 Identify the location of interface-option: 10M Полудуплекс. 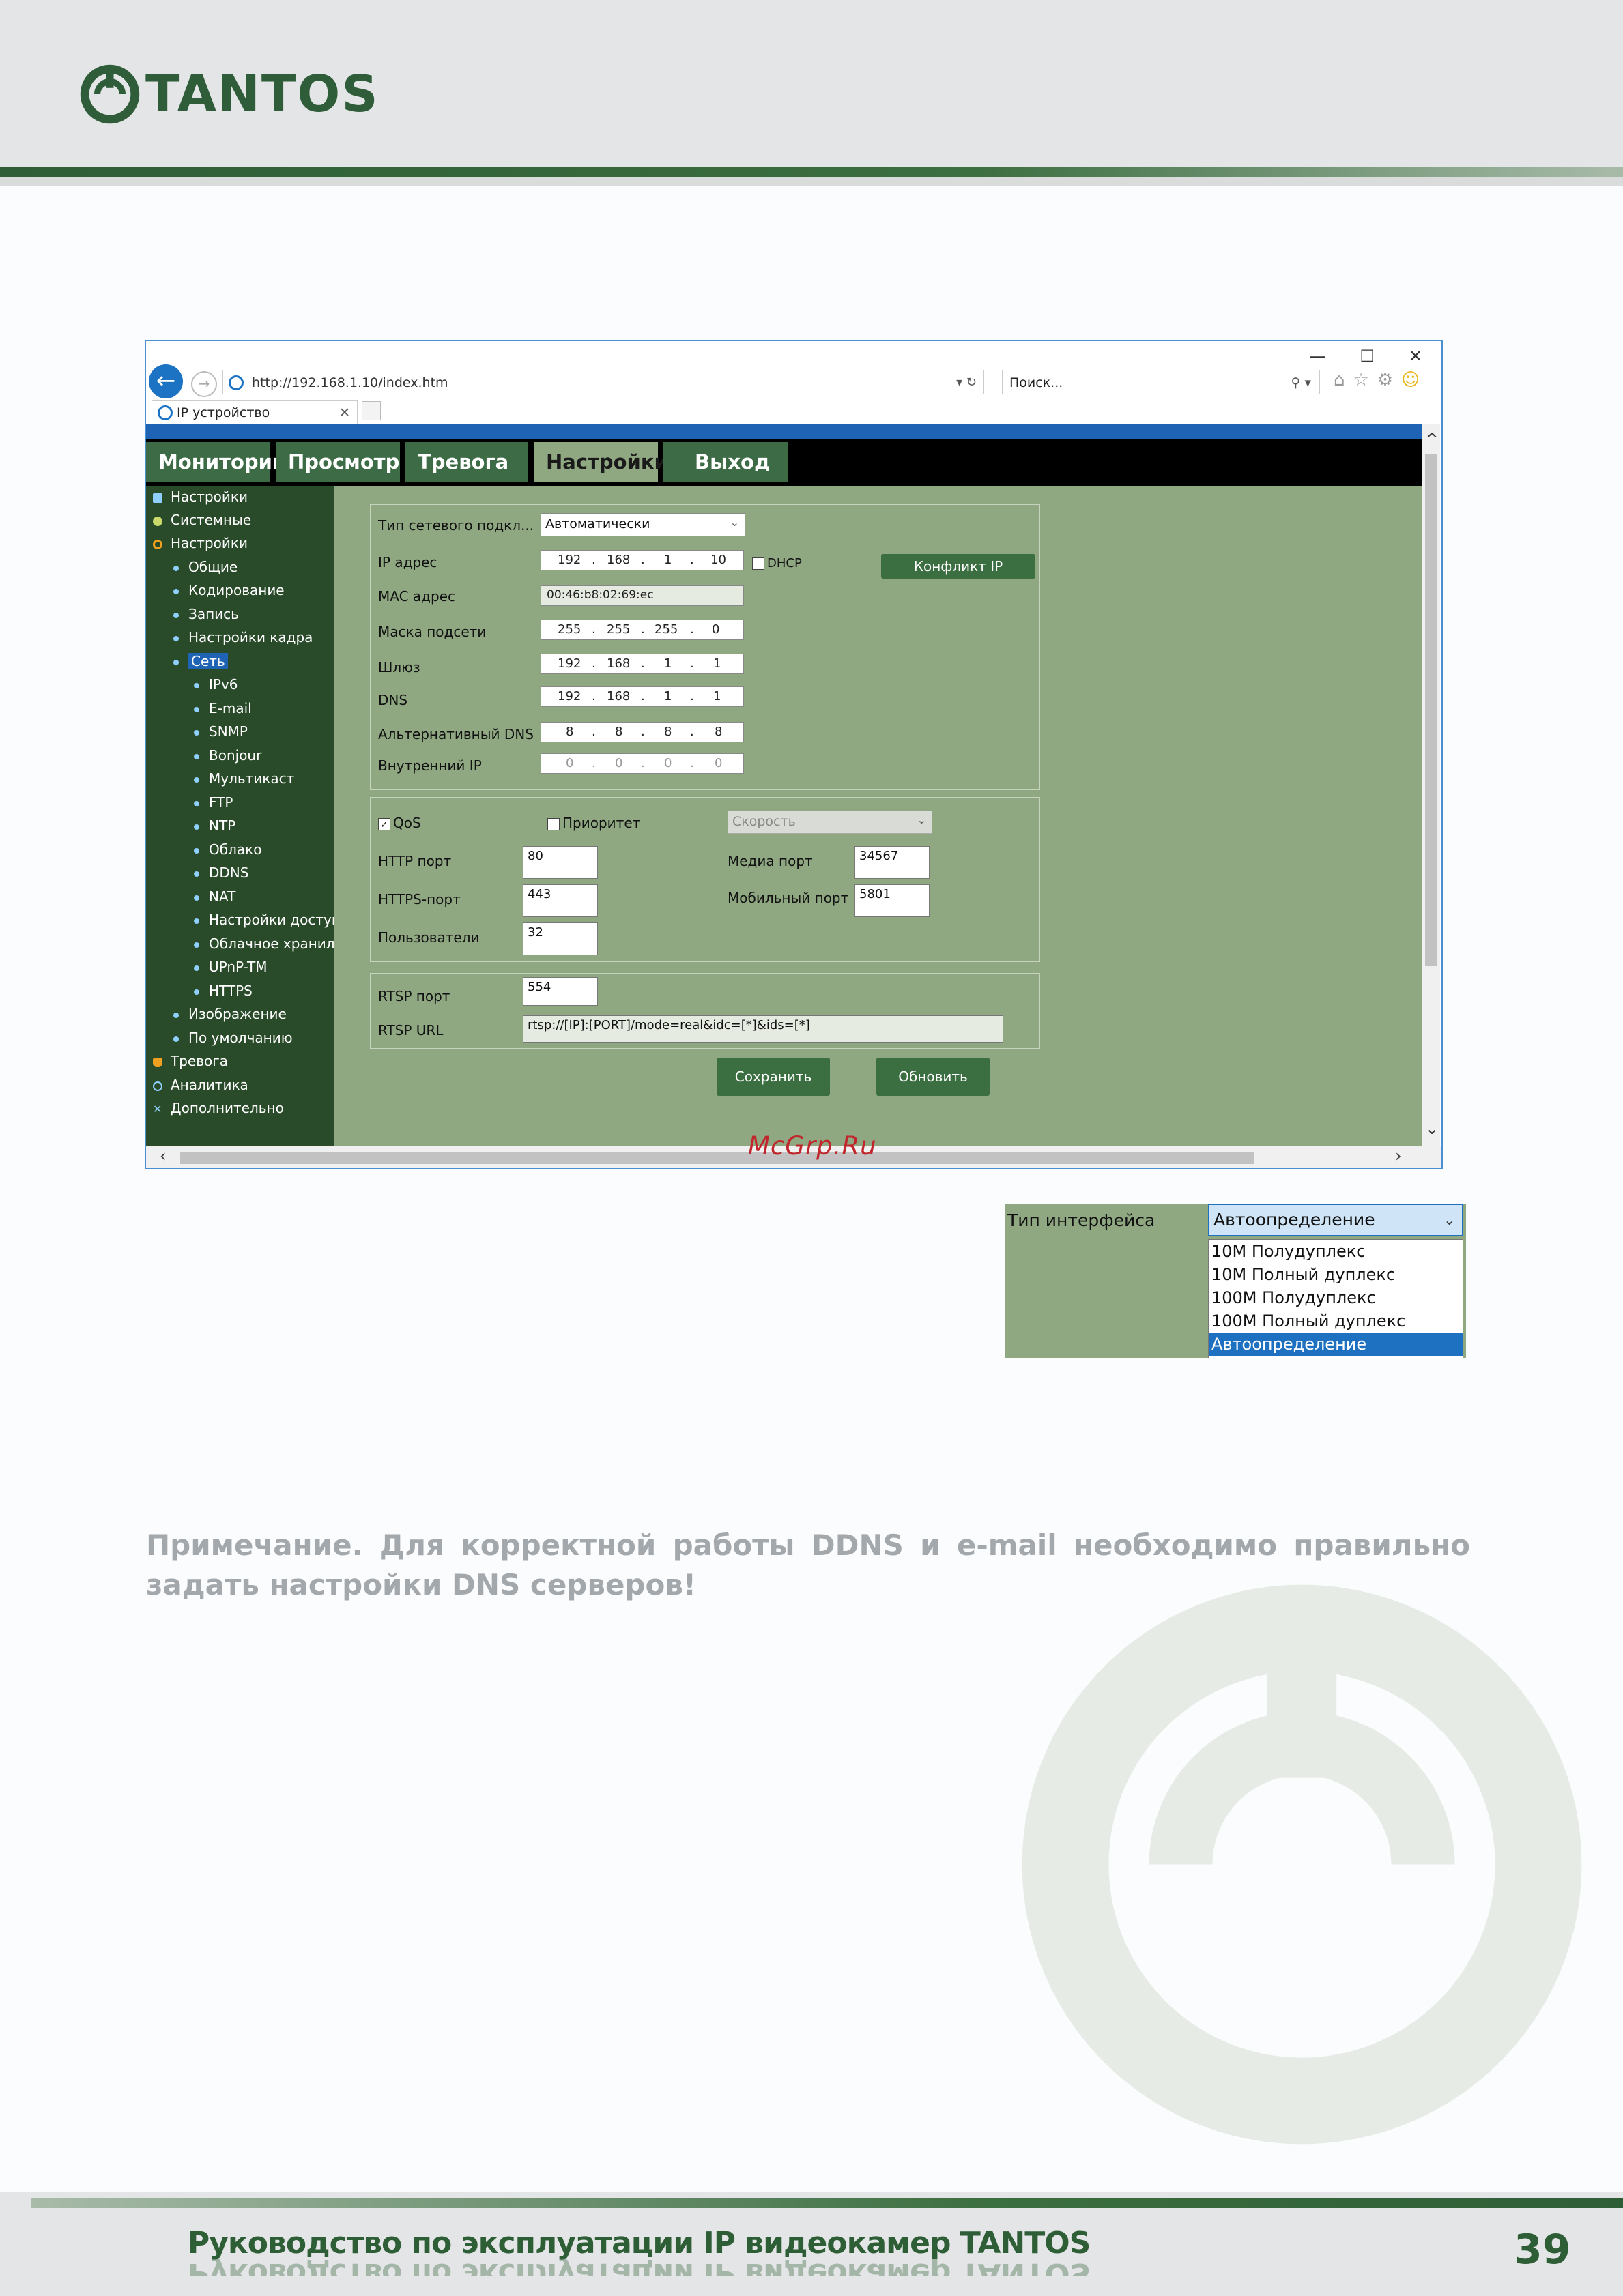
(1336, 1251).